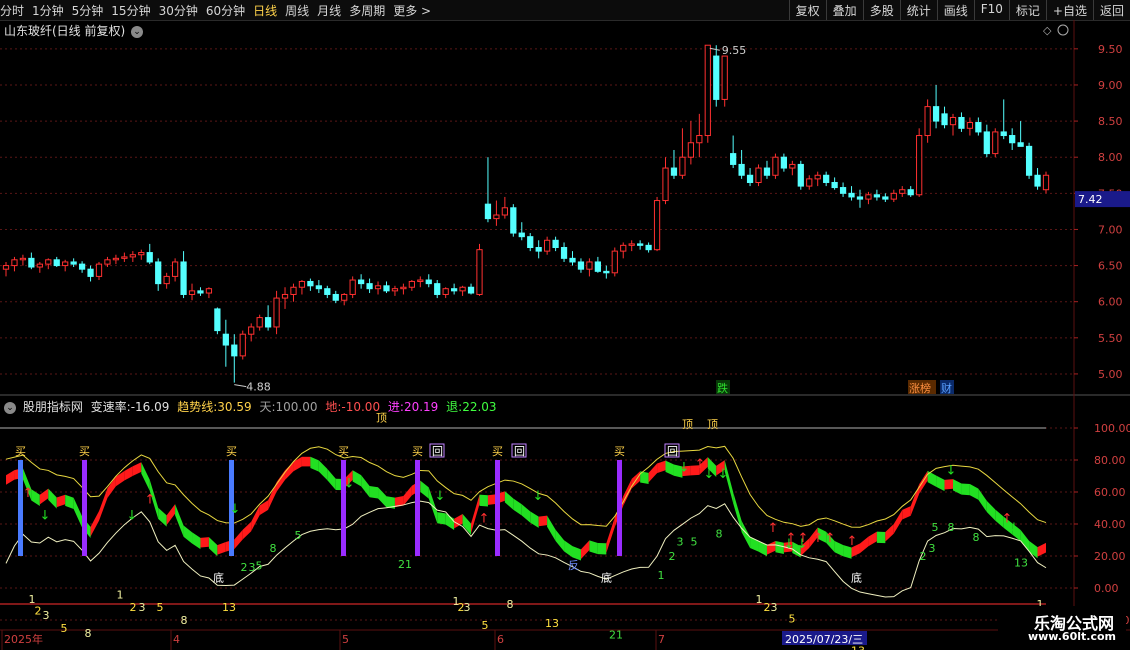 Image resolution: width=1130 pixels, height=650 pixels. I want to click on date-label: 7, so click(661, 639).